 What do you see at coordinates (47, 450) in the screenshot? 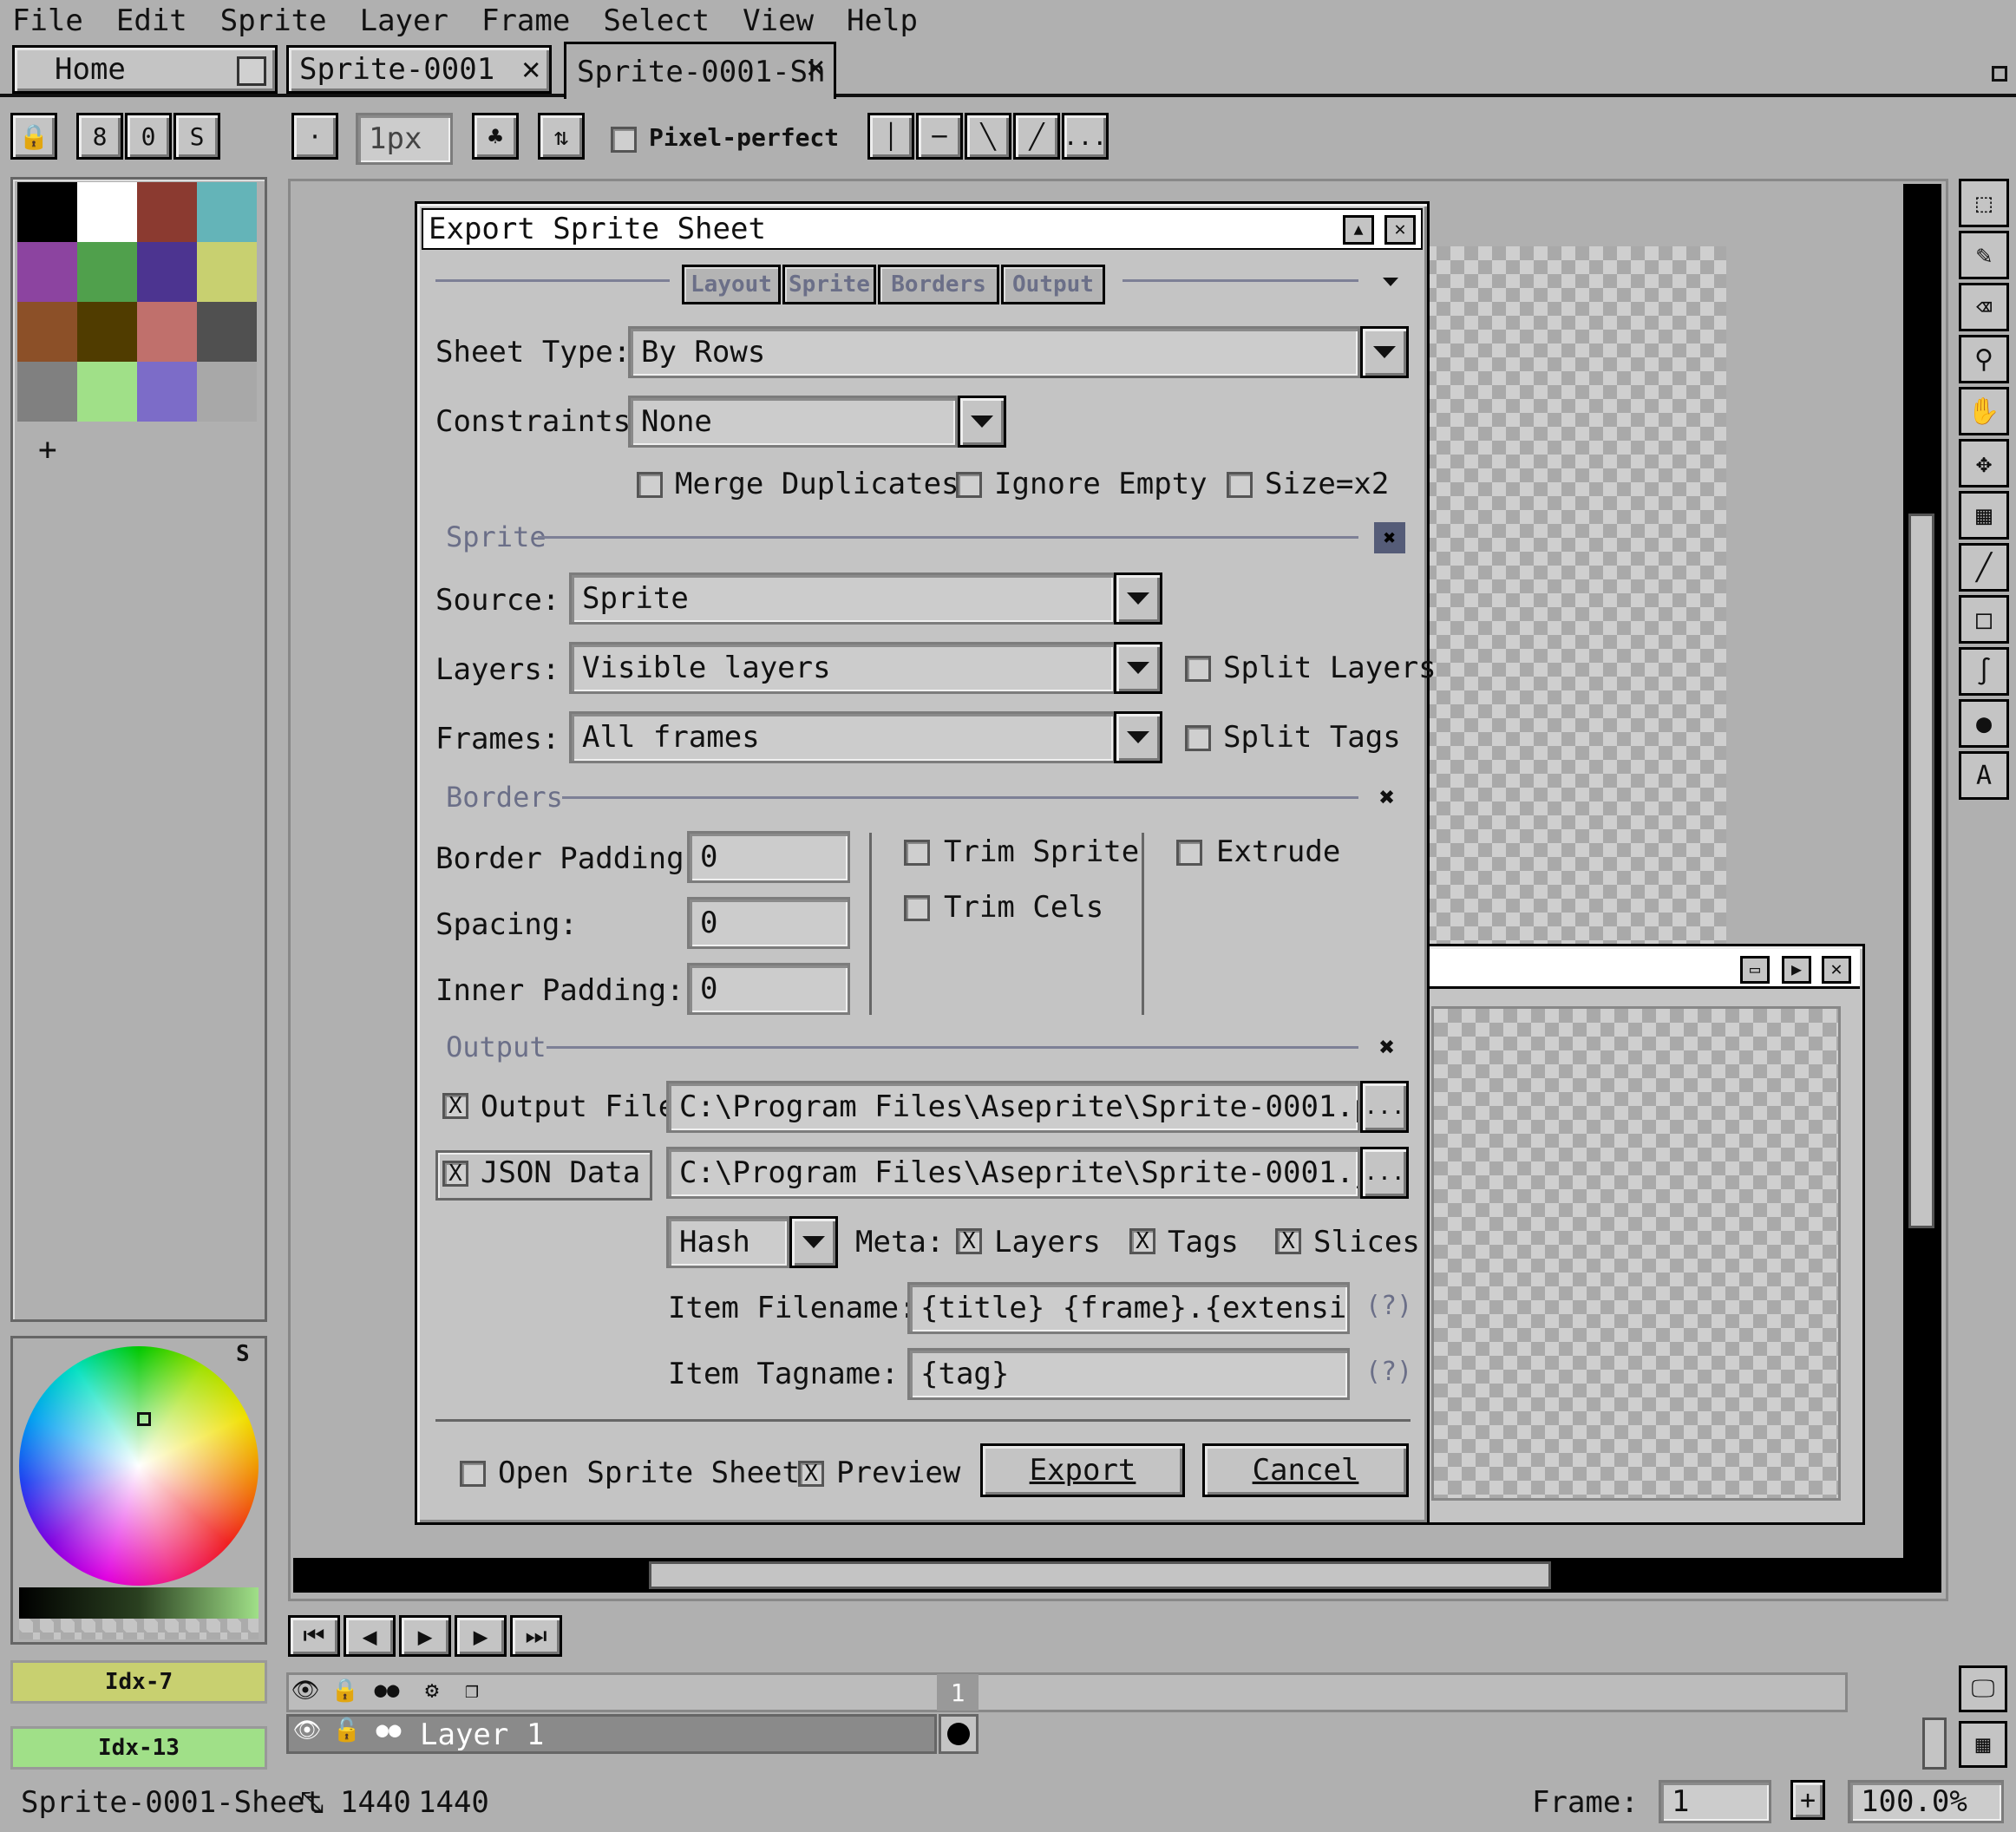
I see `add-color-button: +` at bounding box center [47, 450].